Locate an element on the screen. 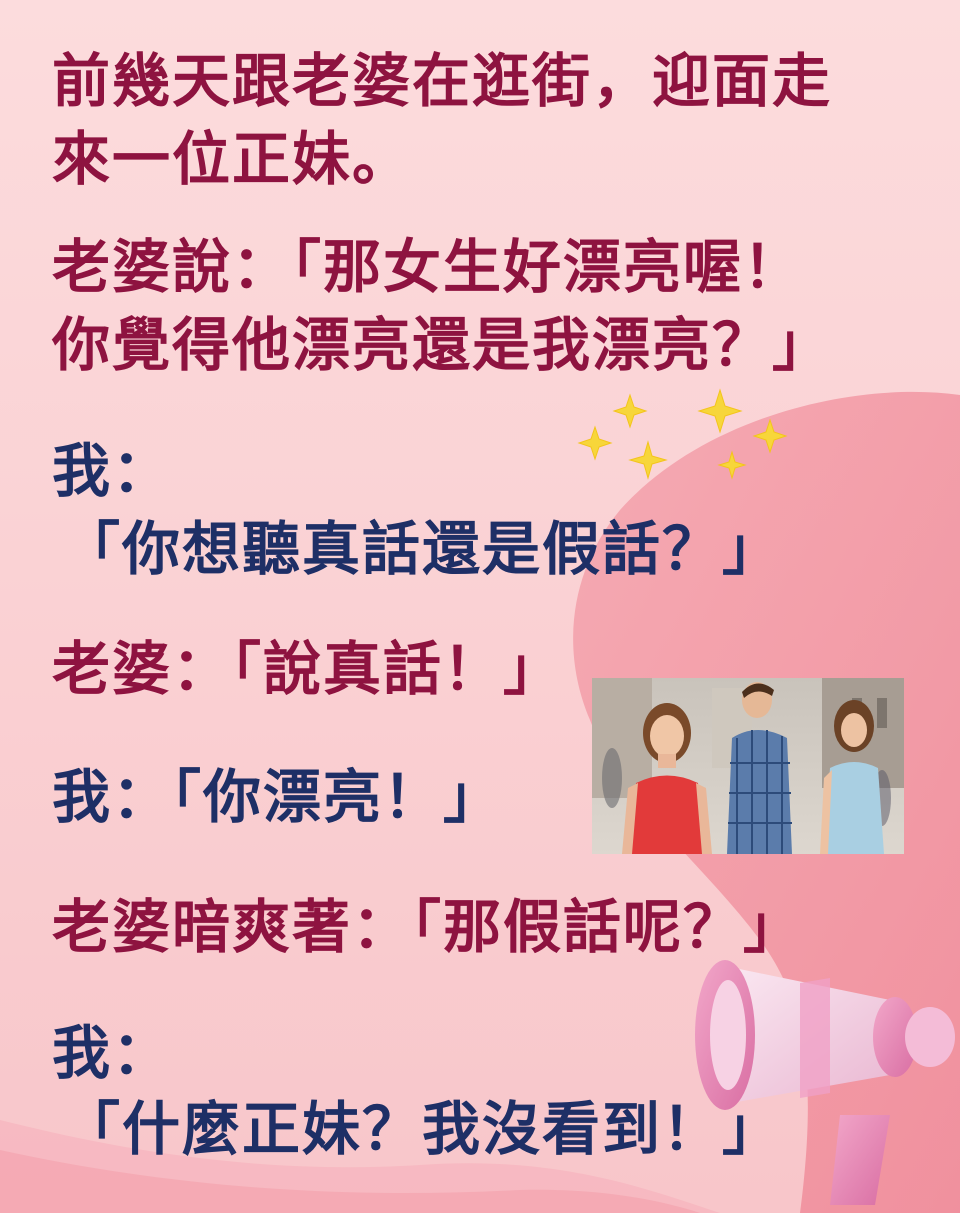 This screenshot has height=1213, width=960. intro-line-2: 來一位正妹。 is located at coordinates (232, 159).